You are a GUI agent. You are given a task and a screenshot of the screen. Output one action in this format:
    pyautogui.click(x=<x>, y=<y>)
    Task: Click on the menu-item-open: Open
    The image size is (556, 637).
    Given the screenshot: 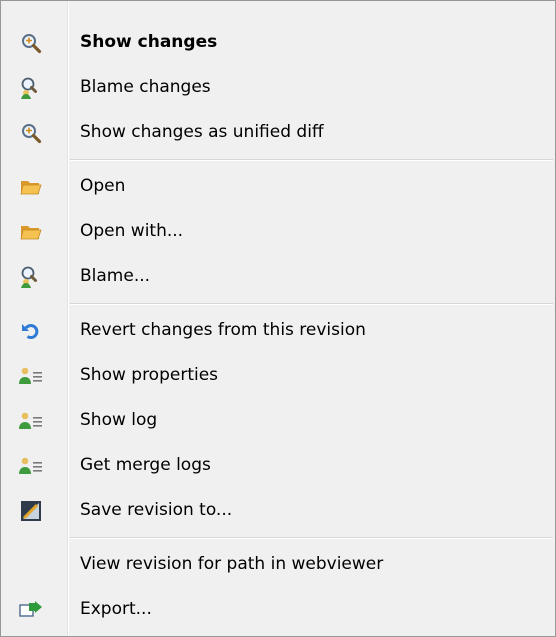 What is the action you would take?
    pyautogui.click(x=278, y=186)
    